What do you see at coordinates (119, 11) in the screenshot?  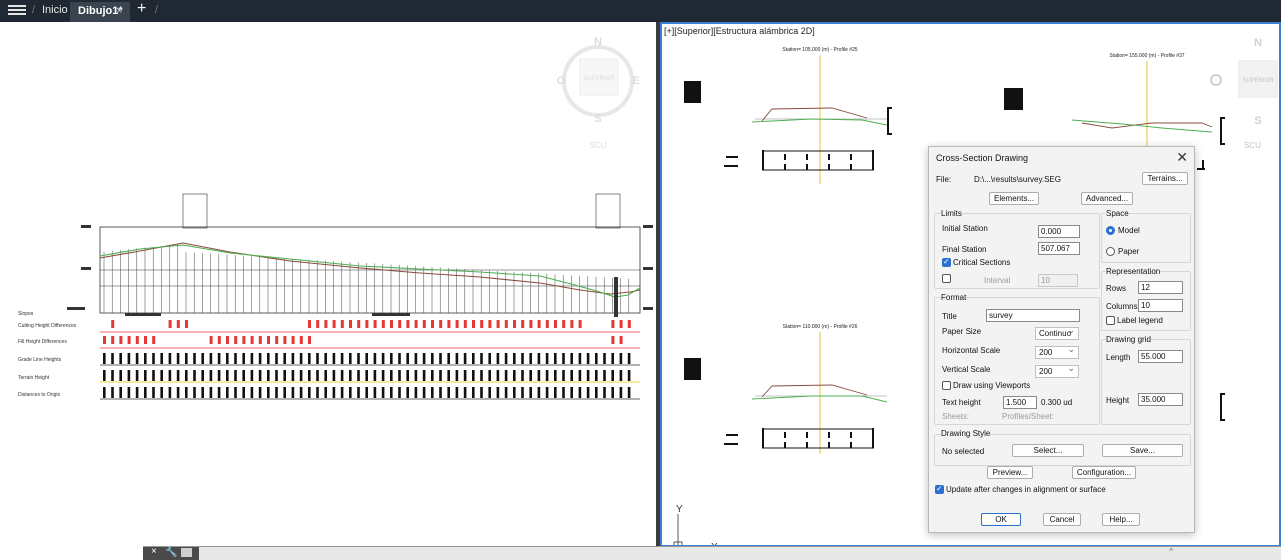 I see `close-tab-icon: ×` at bounding box center [119, 11].